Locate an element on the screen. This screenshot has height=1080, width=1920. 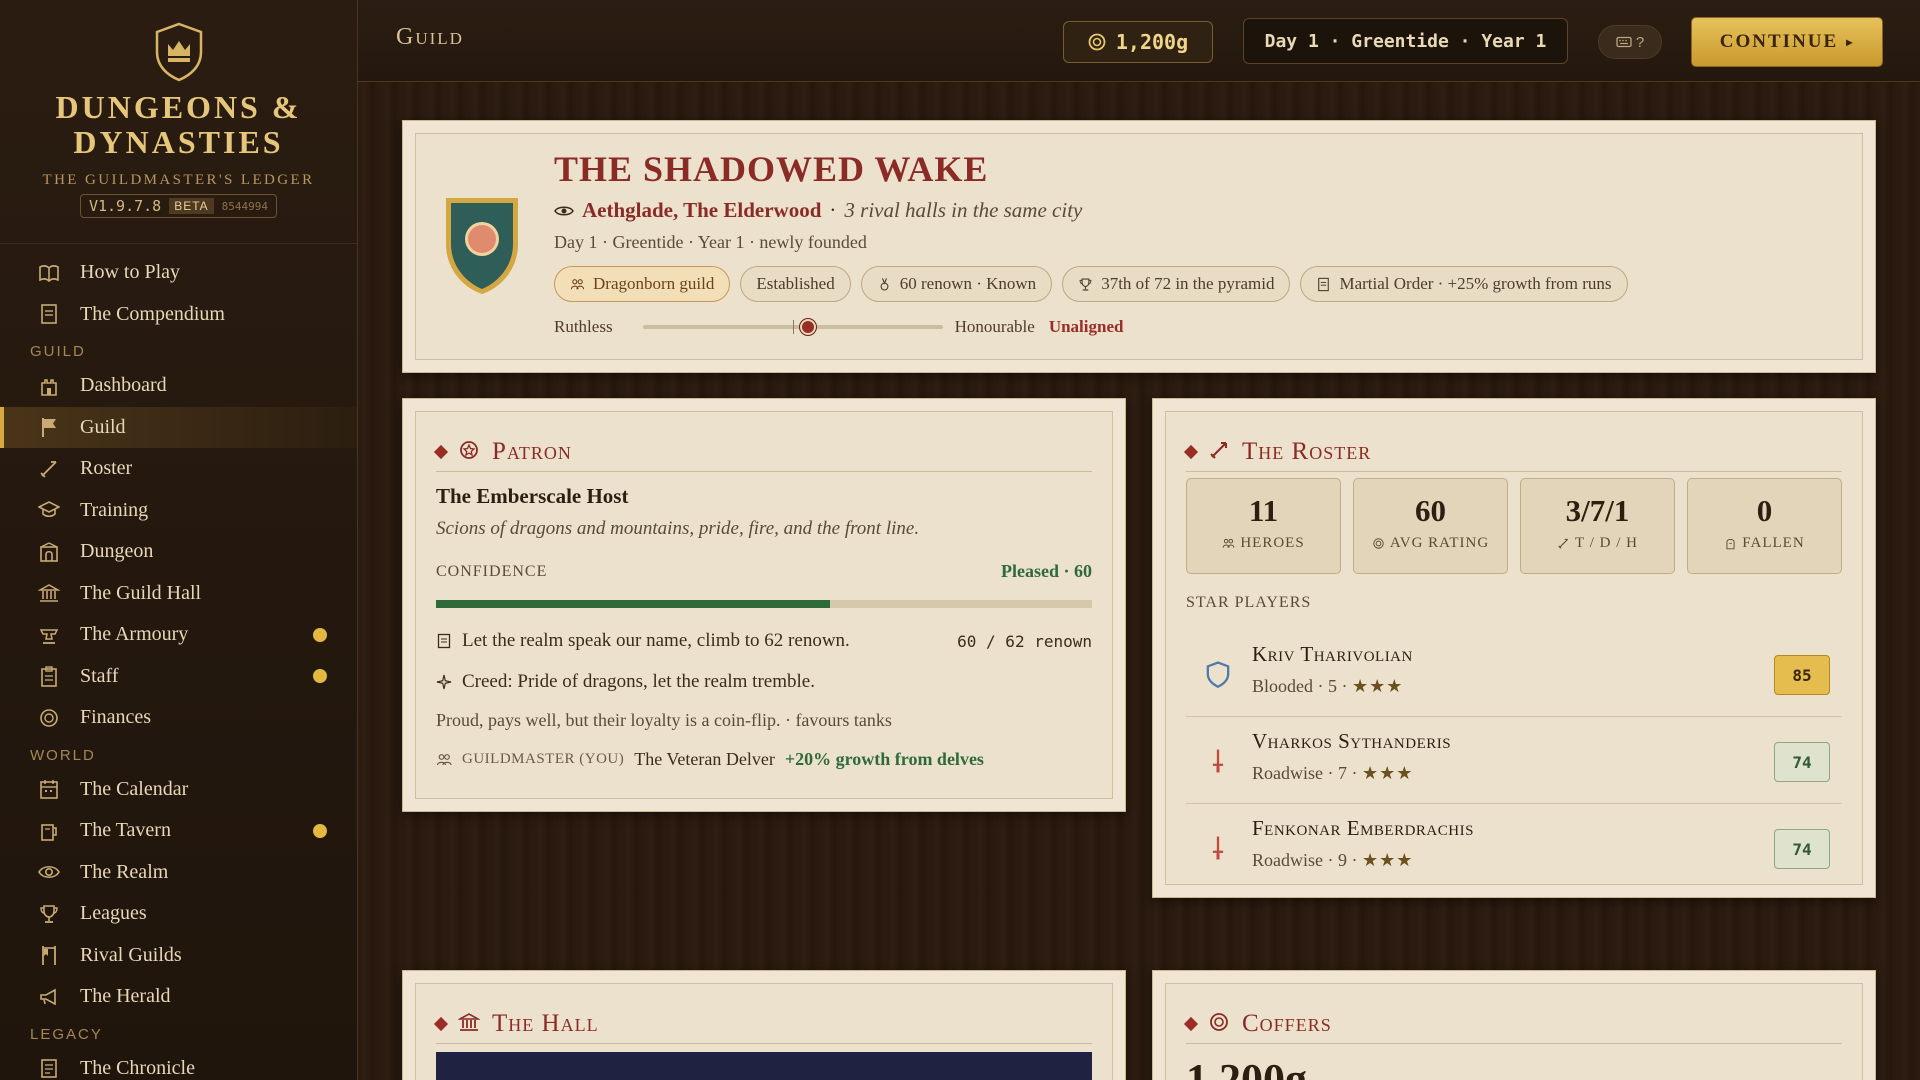
sidebar-item-roster: Roster is located at coordinates (178, 469).